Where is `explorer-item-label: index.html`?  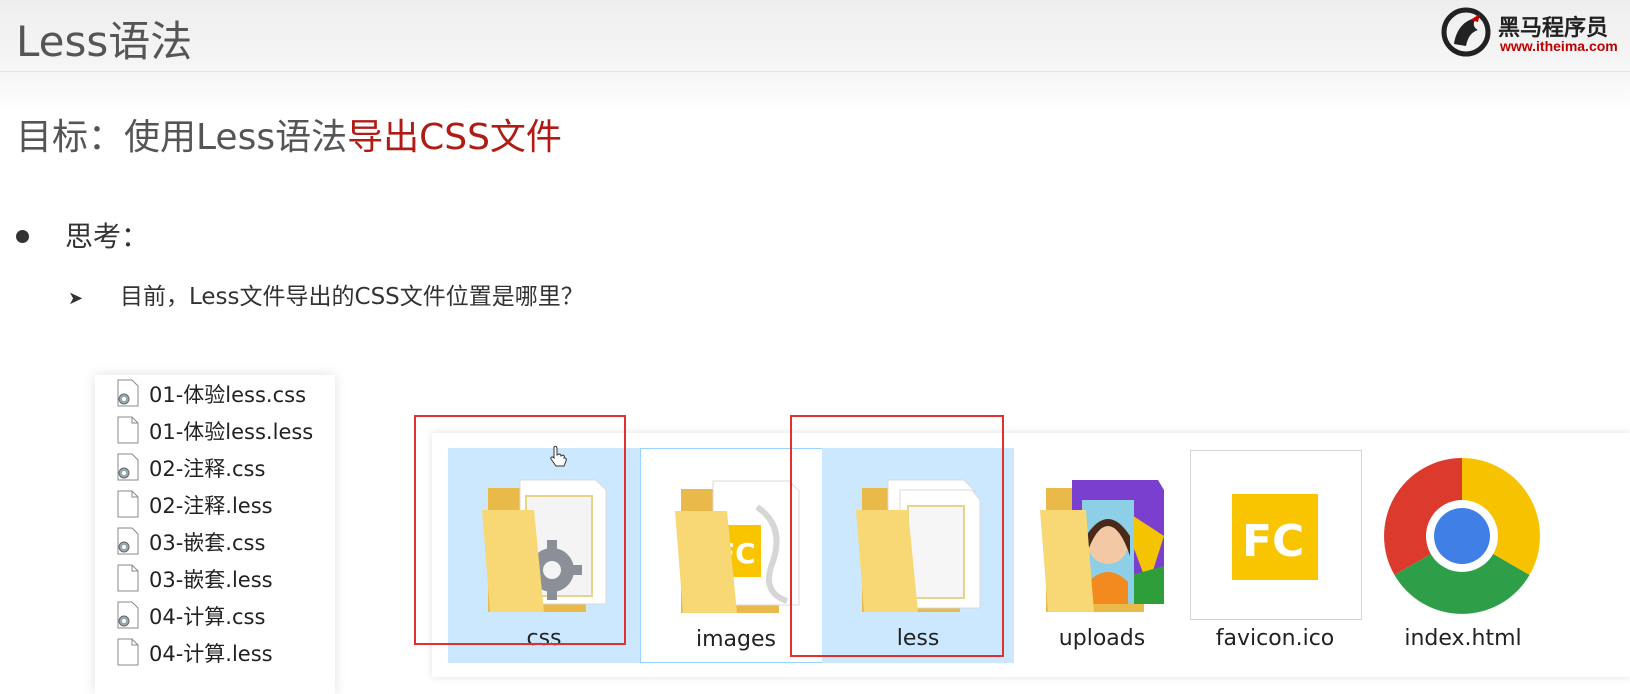 explorer-item-label: index.html is located at coordinates (1463, 638).